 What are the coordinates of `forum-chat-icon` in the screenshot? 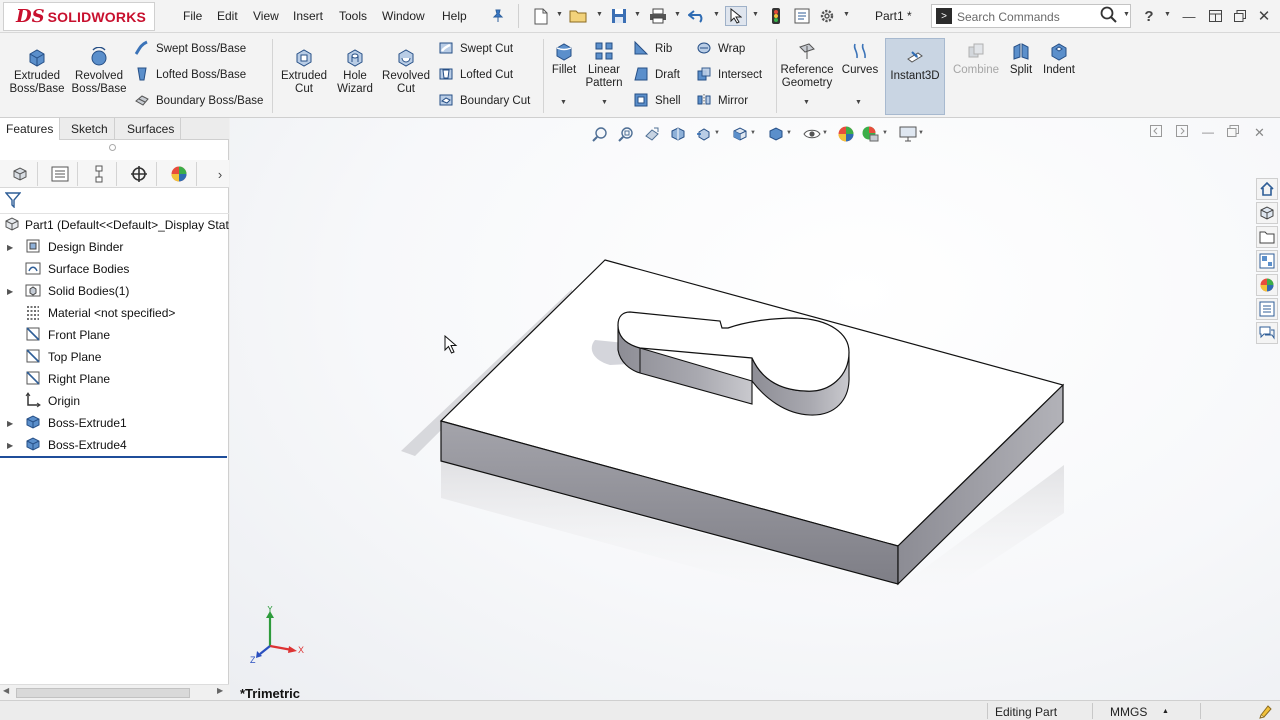 It's located at (1267, 333).